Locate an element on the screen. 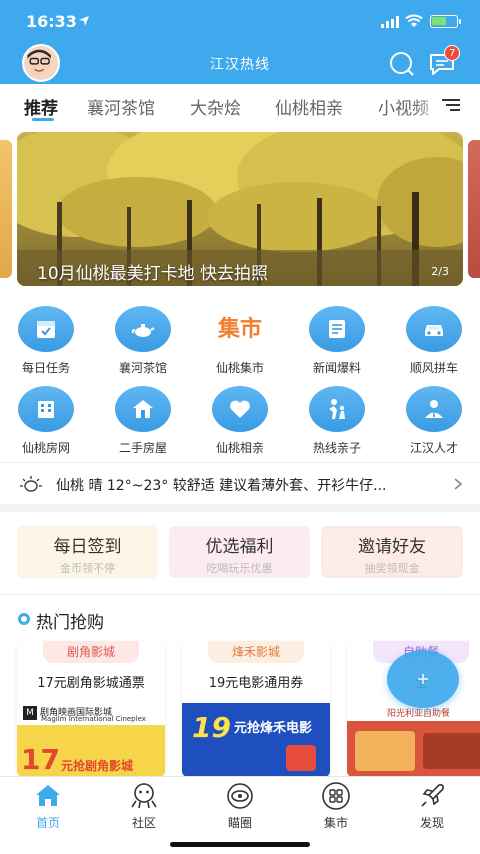 This screenshot has width=480, height=854. nav-discover: 发现 is located at coordinates (432, 806).